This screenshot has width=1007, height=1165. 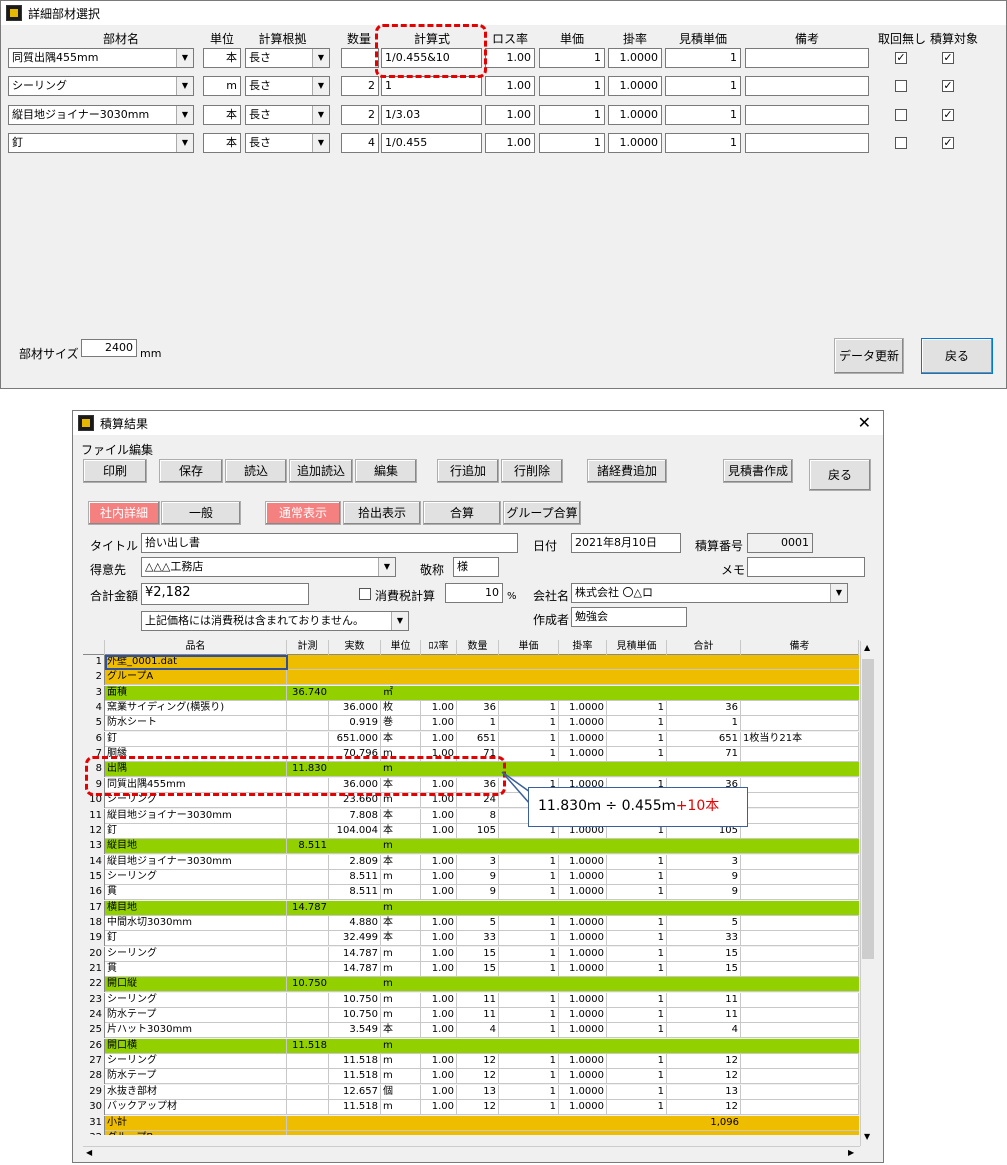 What do you see at coordinates (471, 1062) in the screenshot?
I see `table-row: 27 シーリング 11.518 m 1.00 12 1 1.0000 1 12` at bounding box center [471, 1062].